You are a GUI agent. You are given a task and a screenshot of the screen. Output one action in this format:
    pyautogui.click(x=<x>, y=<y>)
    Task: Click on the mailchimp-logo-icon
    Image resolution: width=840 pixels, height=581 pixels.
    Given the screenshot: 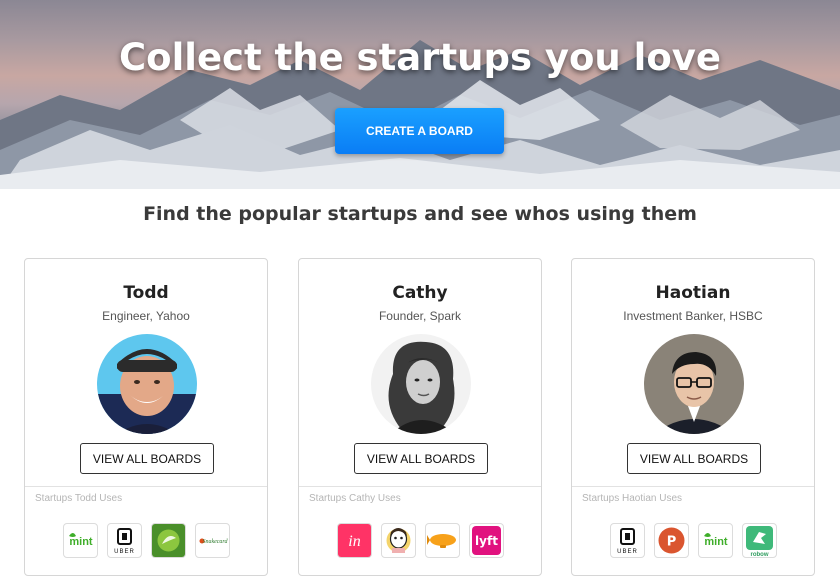 What is the action you would take?
    pyautogui.click(x=398, y=540)
    